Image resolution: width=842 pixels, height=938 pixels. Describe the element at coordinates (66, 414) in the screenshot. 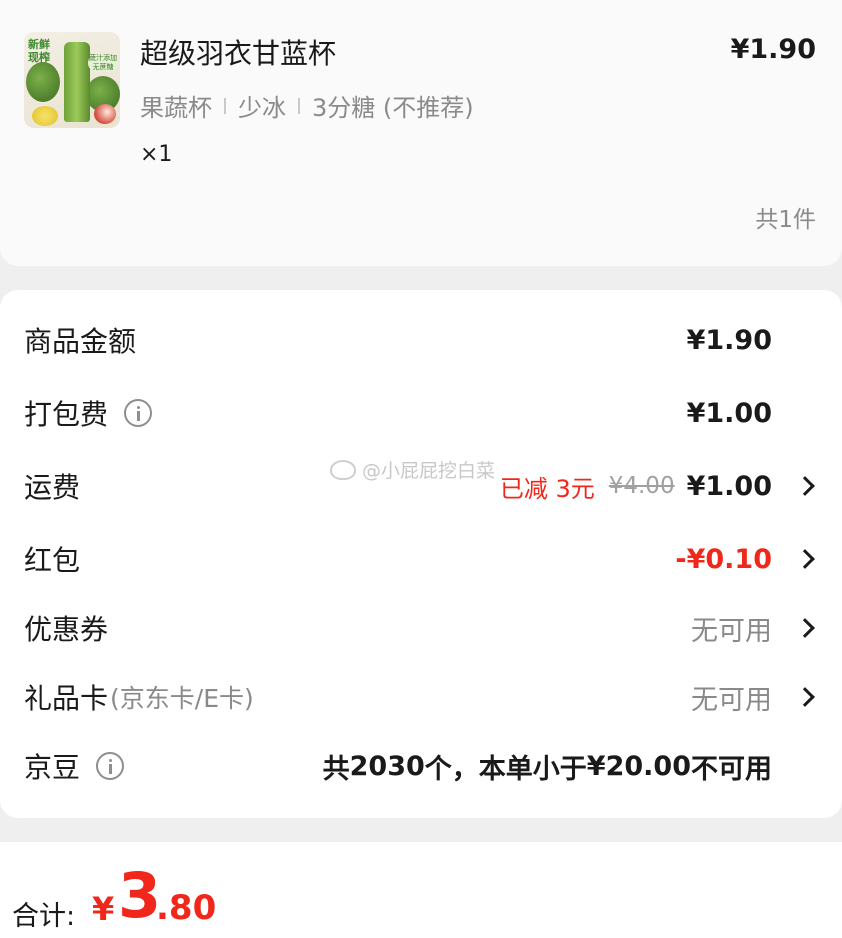

I see `packing-fee-label: 打包费` at that location.